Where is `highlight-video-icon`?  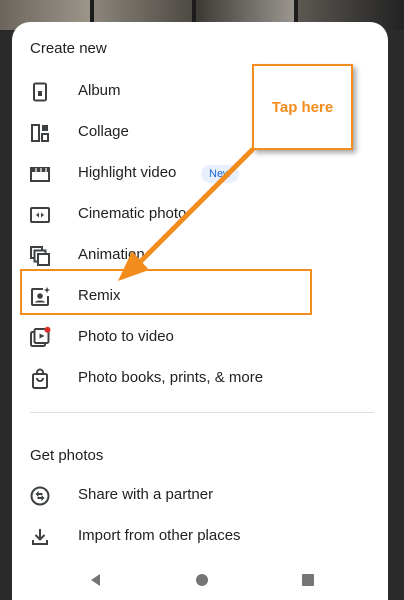 highlight-video-icon is located at coordinates (40, 174).